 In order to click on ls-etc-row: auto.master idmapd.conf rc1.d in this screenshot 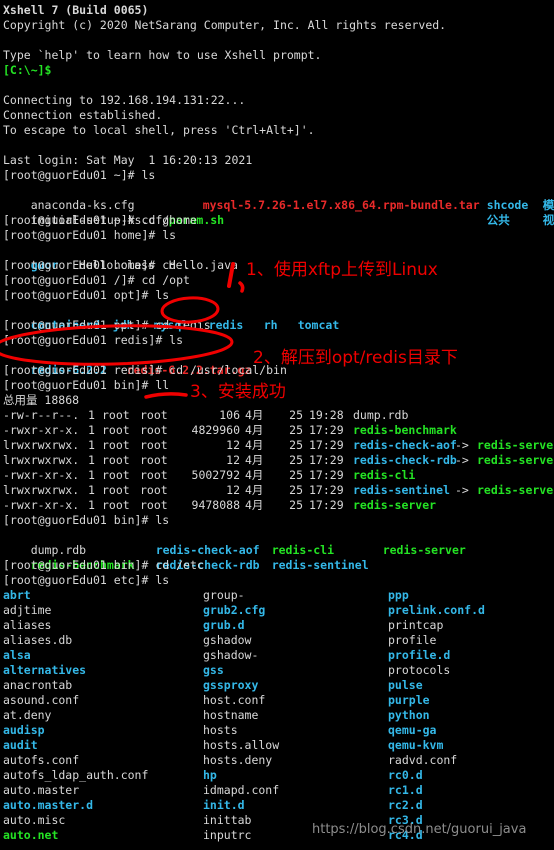, I will do `click(278, 790)`.